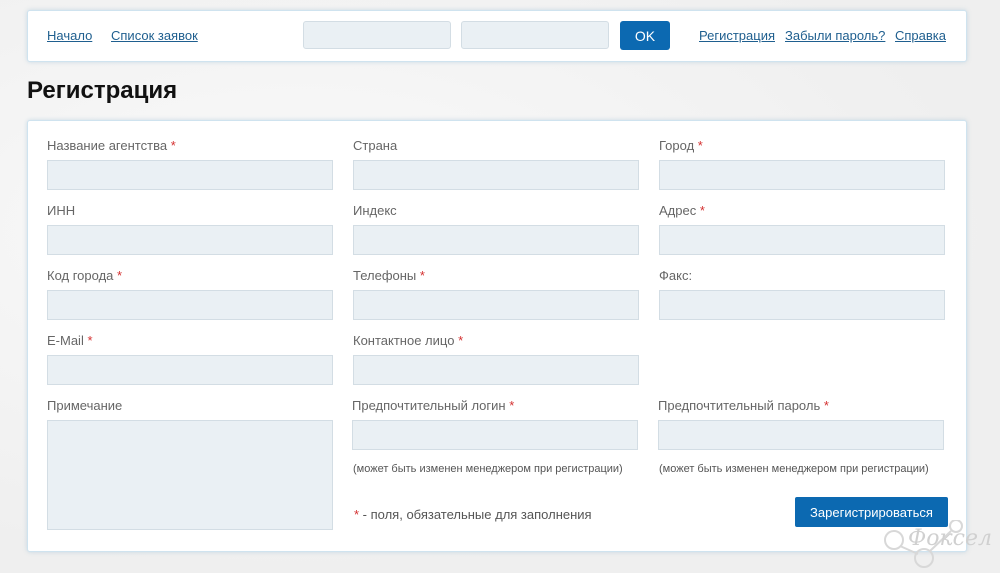 The height and width of the screenshot is (573, 1000). What do you see at coordinates (737, 35) in the screenshot?
I see `nav-link-register: Регистрация` at bounding box center [737, 35].